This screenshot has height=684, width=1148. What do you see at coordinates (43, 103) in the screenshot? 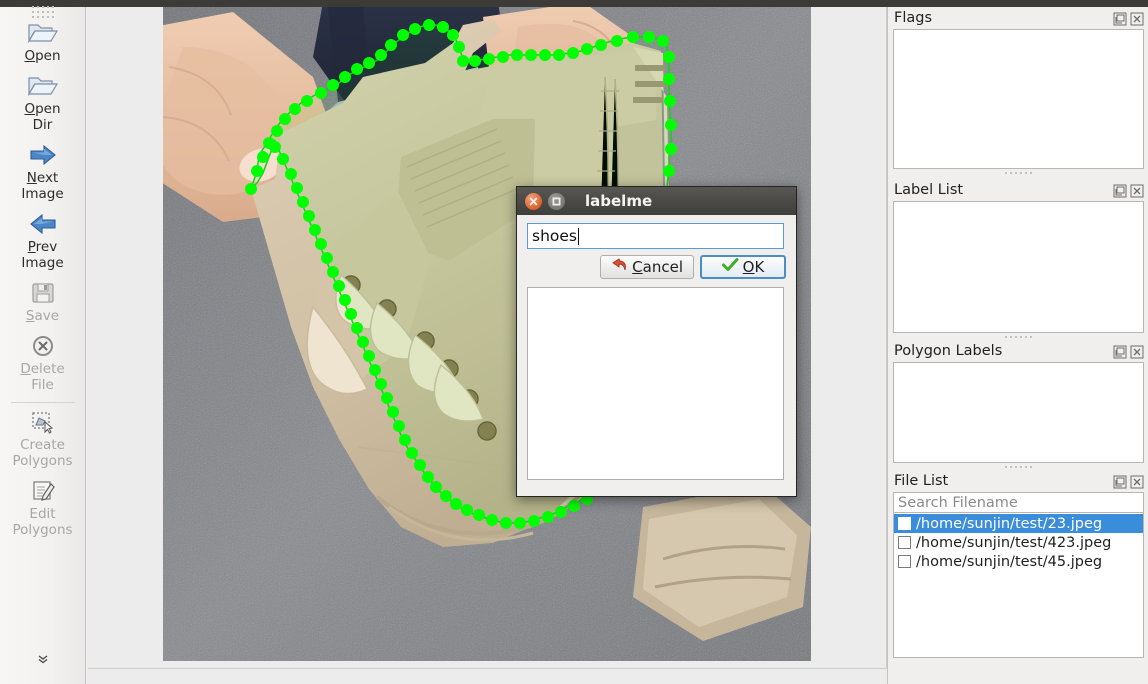
I see `toolbar-item-open-dir: Open Dir` at bounding box center [43, 103].